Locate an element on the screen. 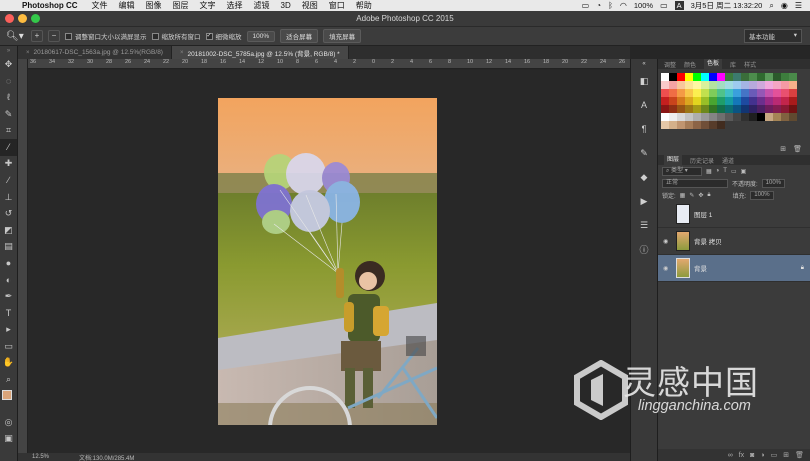 This screenshot has height=461, width=810. fit-screen-button: 适合屏幕 is located at coordinates (299, 36).